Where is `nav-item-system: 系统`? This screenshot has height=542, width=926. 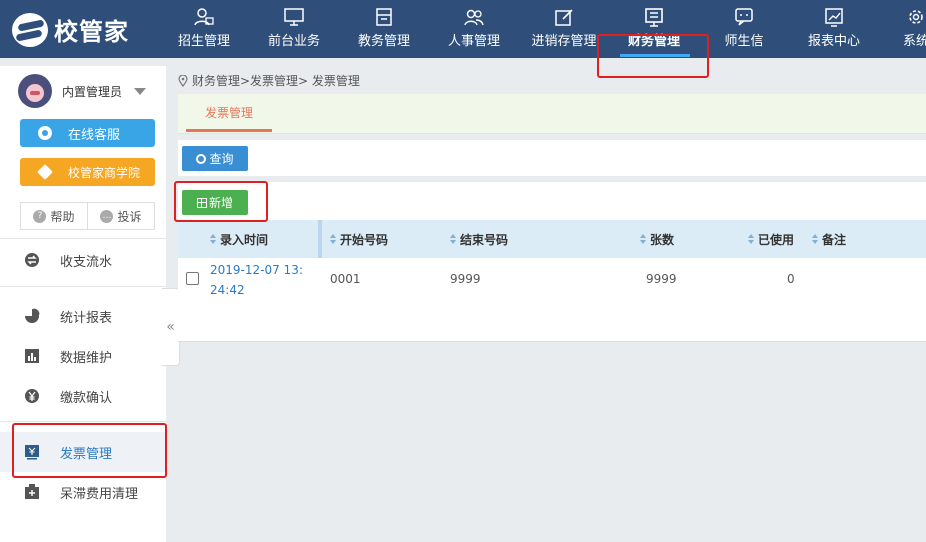
nav-item-system: 系统 is located at coordinates (911, 29).